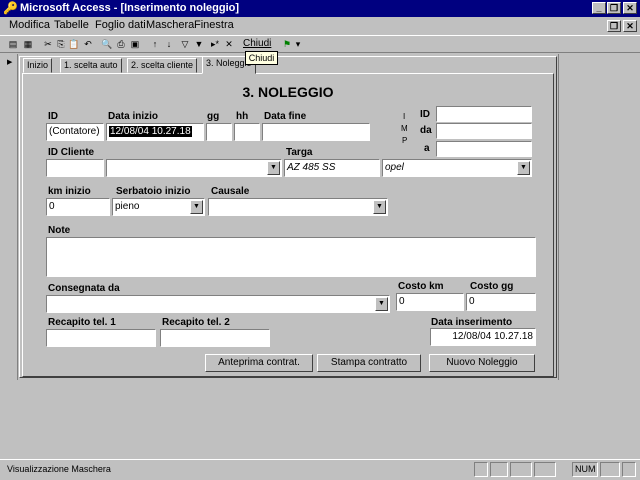 The image size is (640, 480). Describe the element at coordinates (483, 337) in the screenshot. I see `data-inserimento-field: 12/08/04 10.27.18` at that location.